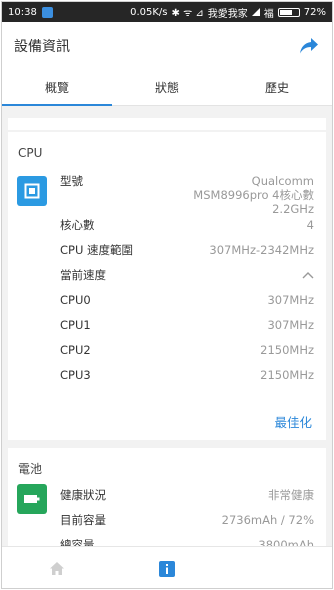  I want to click on battery-capacity-label: 目前容量, so click(83, 520).